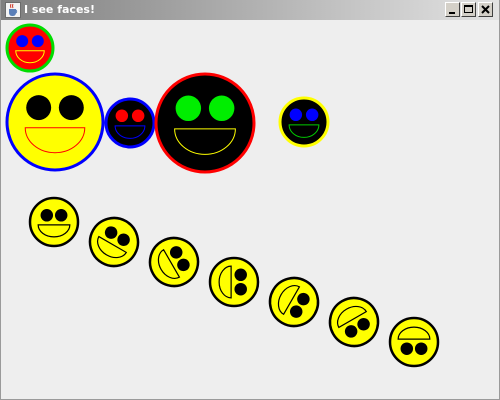 This screenshot has width=500, height=400. I want to click on close-button, so click(485, 9).